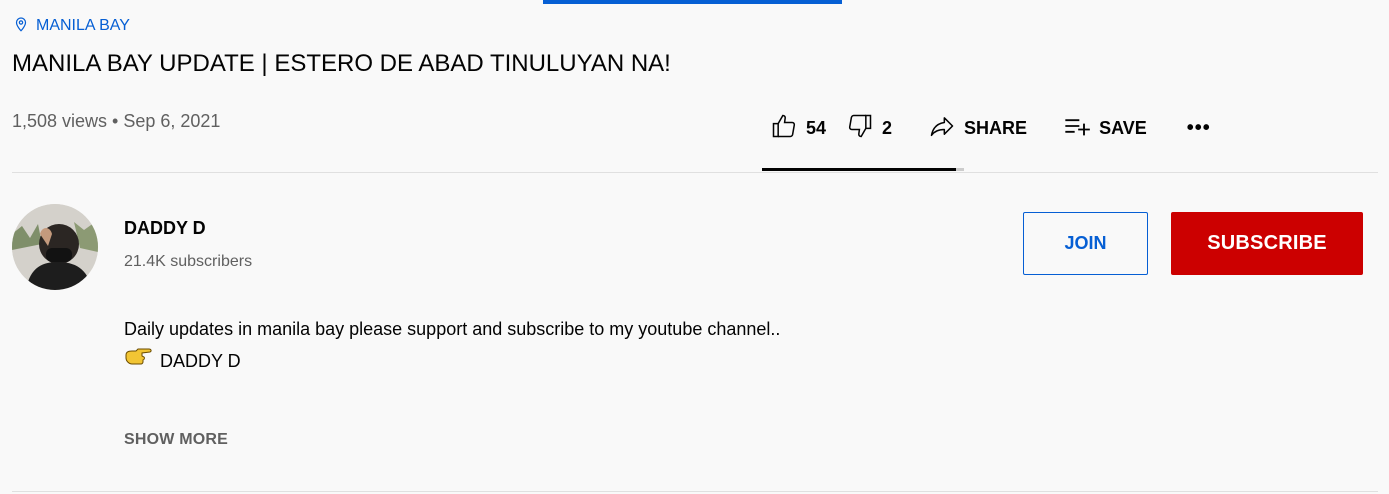 The height and width of the screenshot is (494, 1389). What do you see at coordinates (200, 361) in the screenshot?
I see `description-signature-text: DADDY D` at bounding box center [200, 361].